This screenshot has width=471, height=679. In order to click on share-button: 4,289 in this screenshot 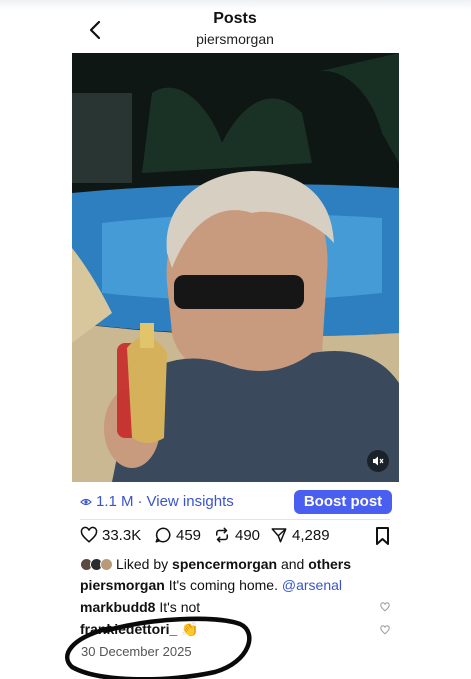, I will do `click(300, 535)`.